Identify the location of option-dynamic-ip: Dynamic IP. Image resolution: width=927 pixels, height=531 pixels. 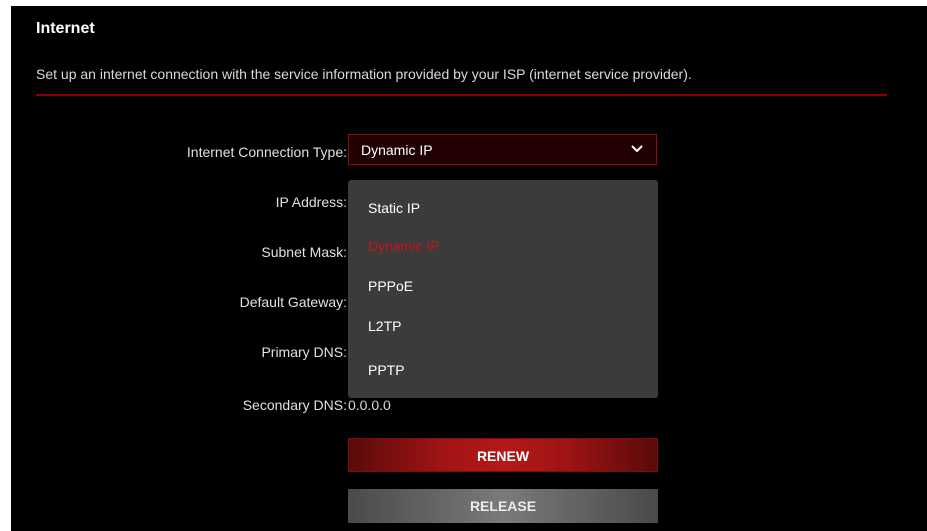
(404, 246).